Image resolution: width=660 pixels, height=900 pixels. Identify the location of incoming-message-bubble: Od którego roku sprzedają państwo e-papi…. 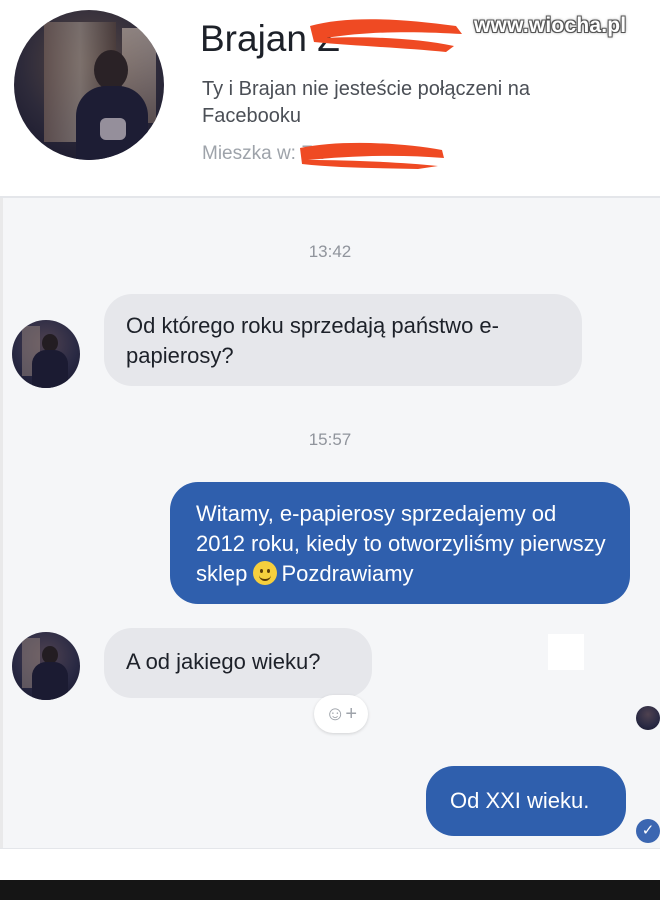
(343, 340).